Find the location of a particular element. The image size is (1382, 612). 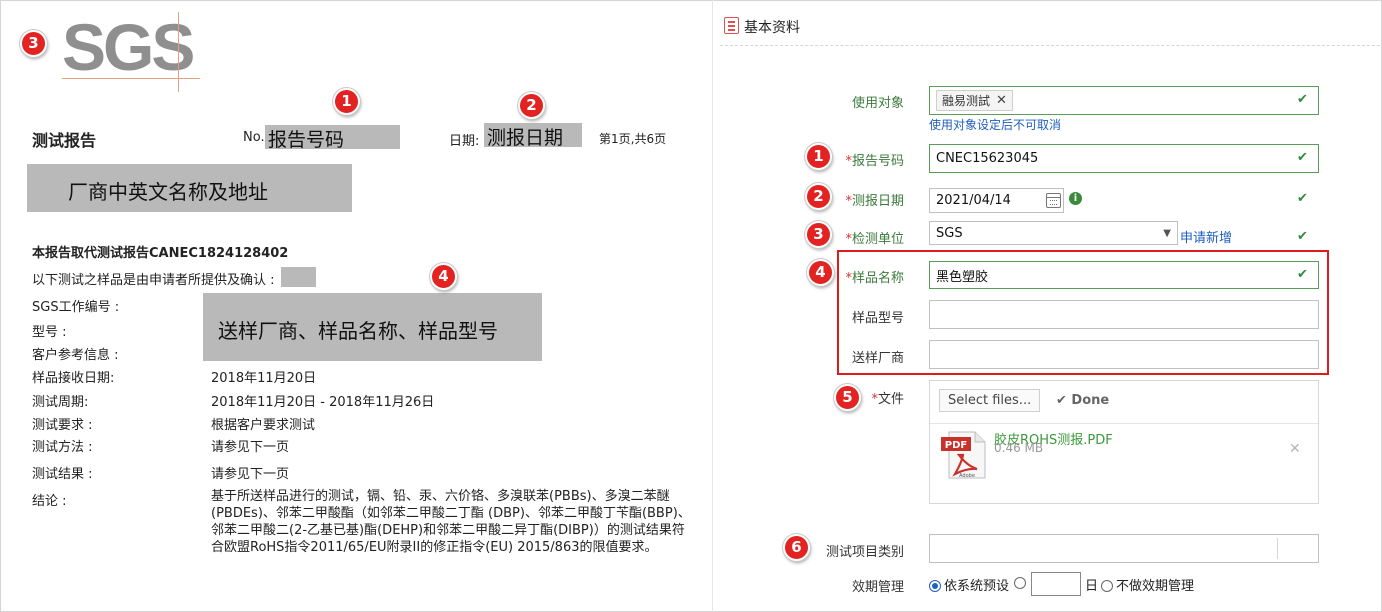

validity-label: 效期管理 is located at coordinates (877, 587).